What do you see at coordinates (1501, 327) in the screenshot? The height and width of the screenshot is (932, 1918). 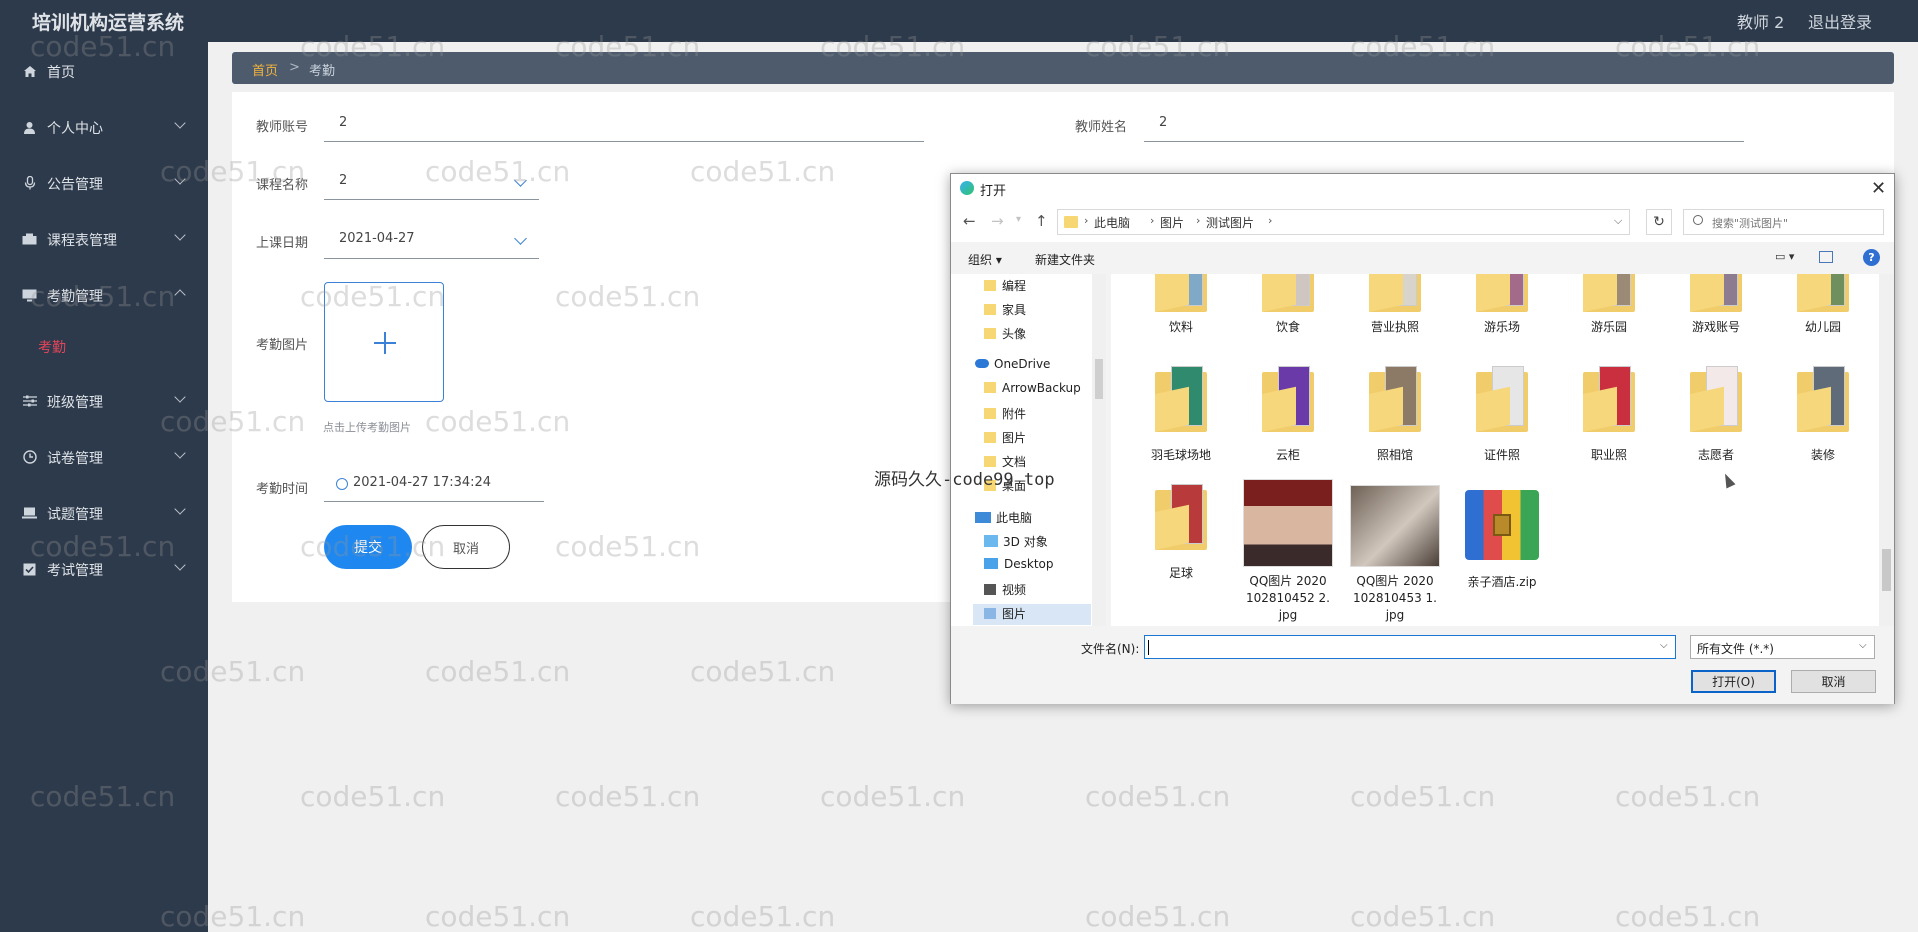 I see `file-label: 游乐场` at bounding box center [1501, 327].